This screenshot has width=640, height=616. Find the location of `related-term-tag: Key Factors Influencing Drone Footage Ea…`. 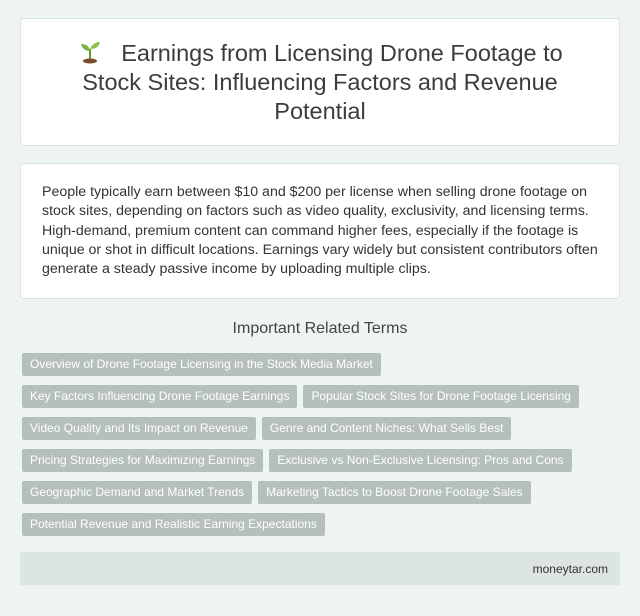

related-term-tag: Key Factors Influencing Drone Footage Ea… is located at coordinates (160, 396).